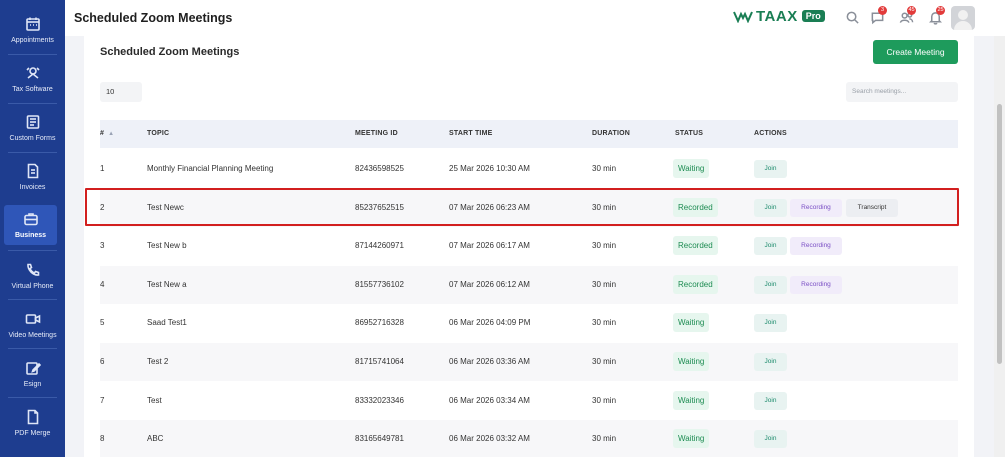  What do you see at coordinates (154, 400) in the screenshot?
I see `row-topic: Test` at bounding box center [154, 400].